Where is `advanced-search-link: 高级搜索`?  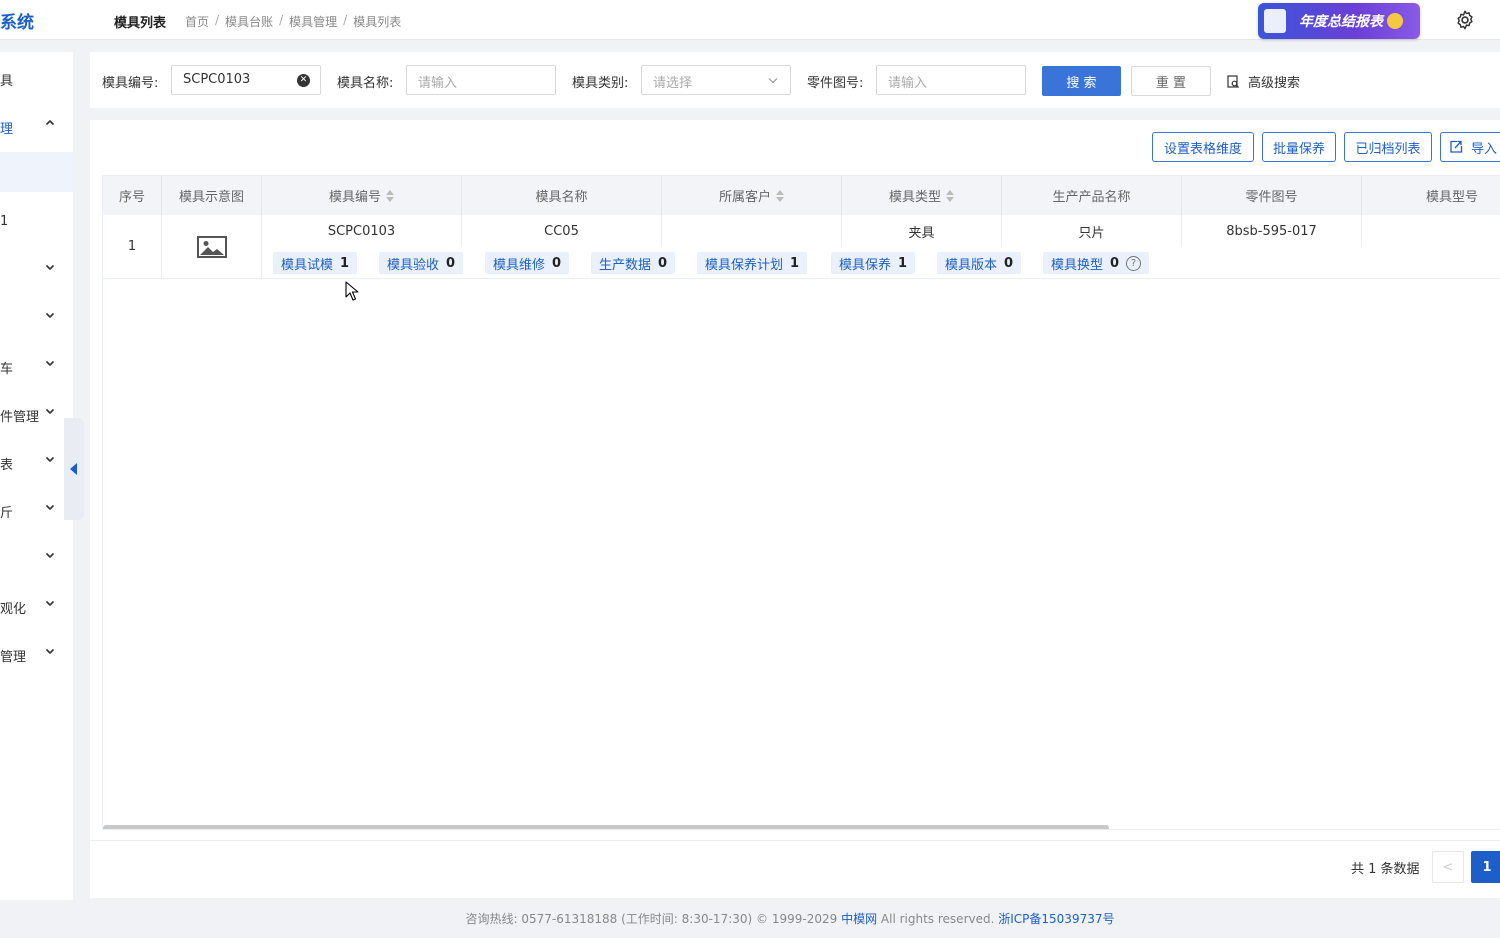 advanced-search-link: 高级搜索 is located at coordinates (1263, 81).